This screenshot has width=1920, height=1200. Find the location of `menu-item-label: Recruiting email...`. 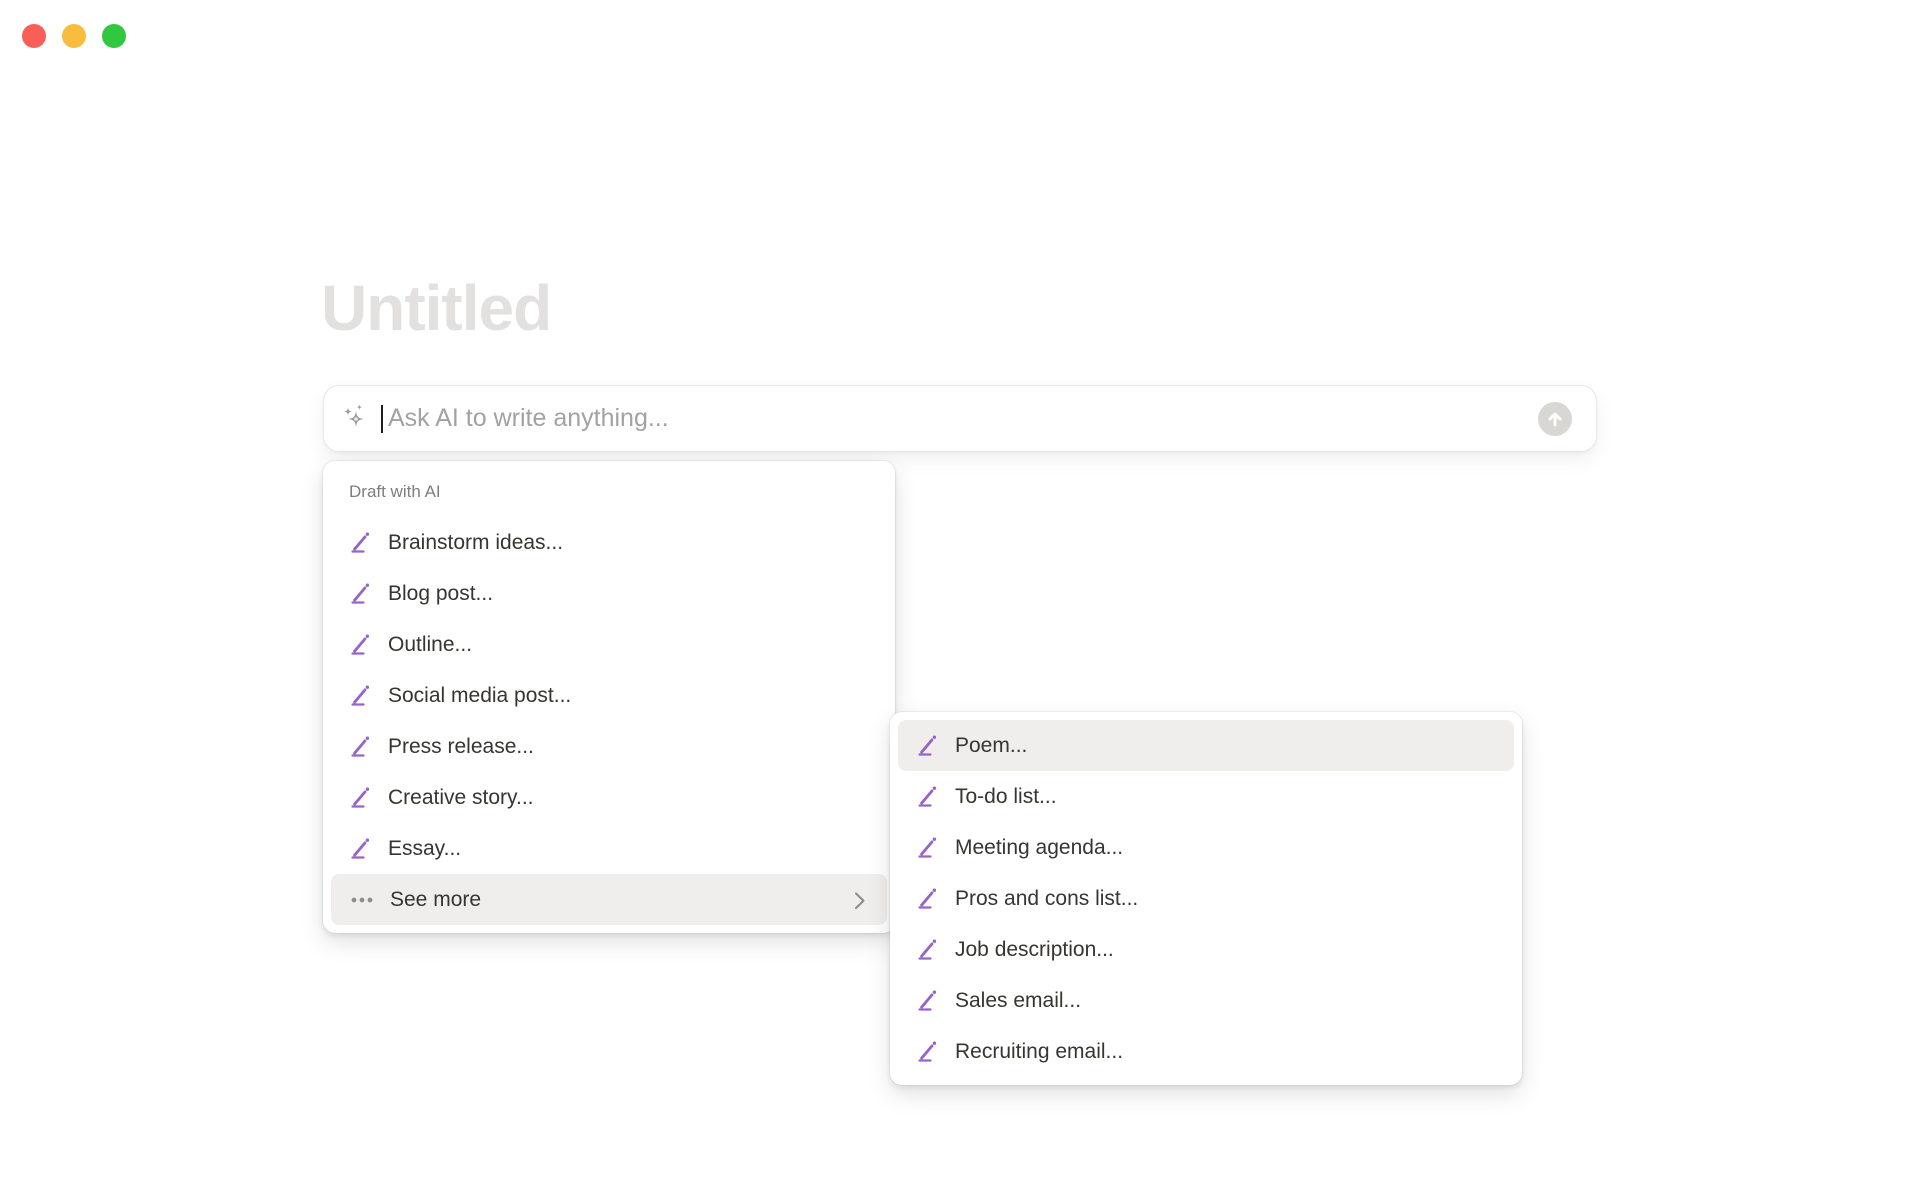

menu-item-label: Recruiting email... is located at coordinates (1039, 1051).